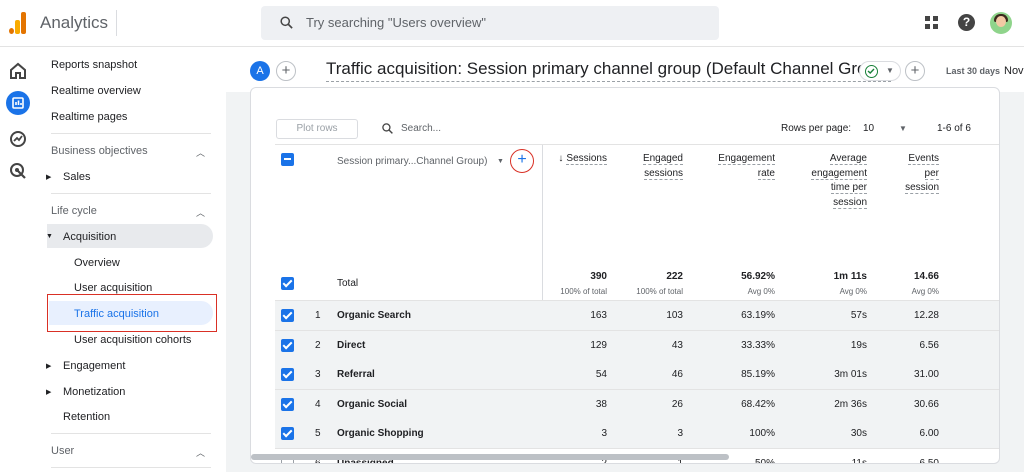 The image size is (1024, 472). I want to click on sidebar-item-sales: Sales, so click(77, 177).